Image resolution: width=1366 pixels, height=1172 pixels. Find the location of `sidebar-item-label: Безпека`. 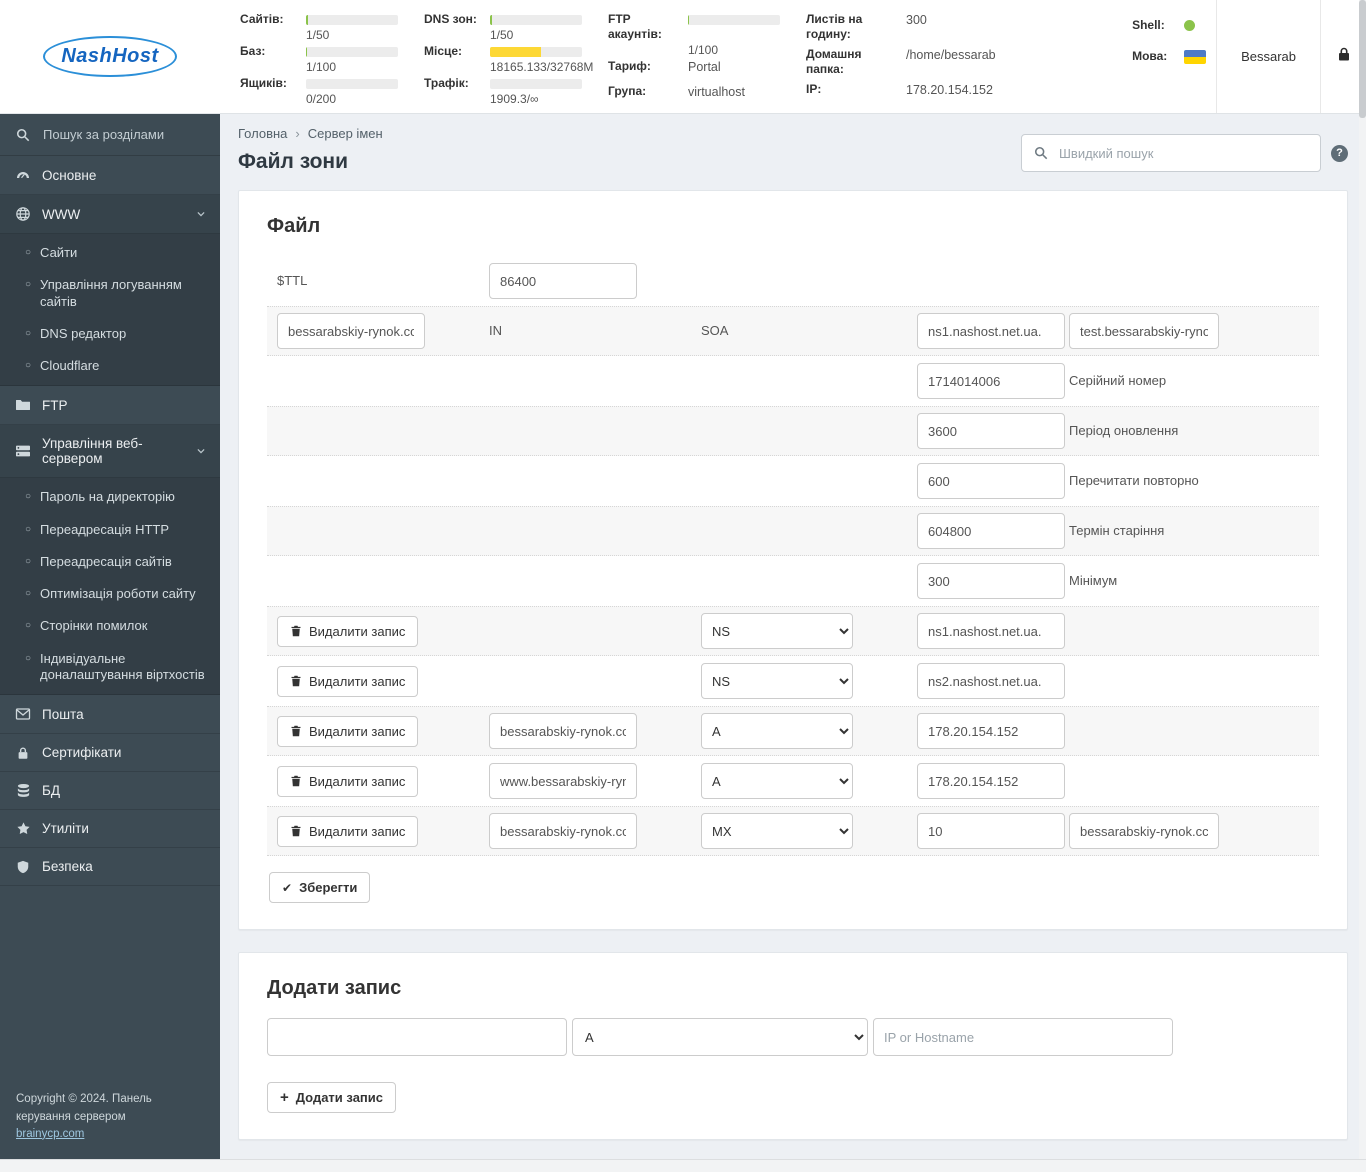

sidebar-item-label: Безпека is located at coordinates (67, 866).